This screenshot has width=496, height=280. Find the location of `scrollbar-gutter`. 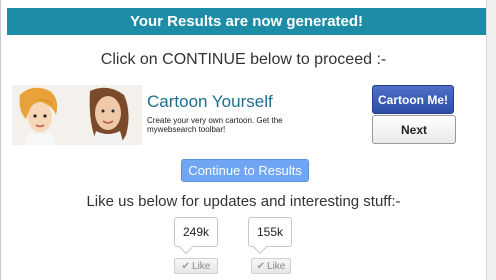

scrollbar-gutter is located at coordinates (491, 140).